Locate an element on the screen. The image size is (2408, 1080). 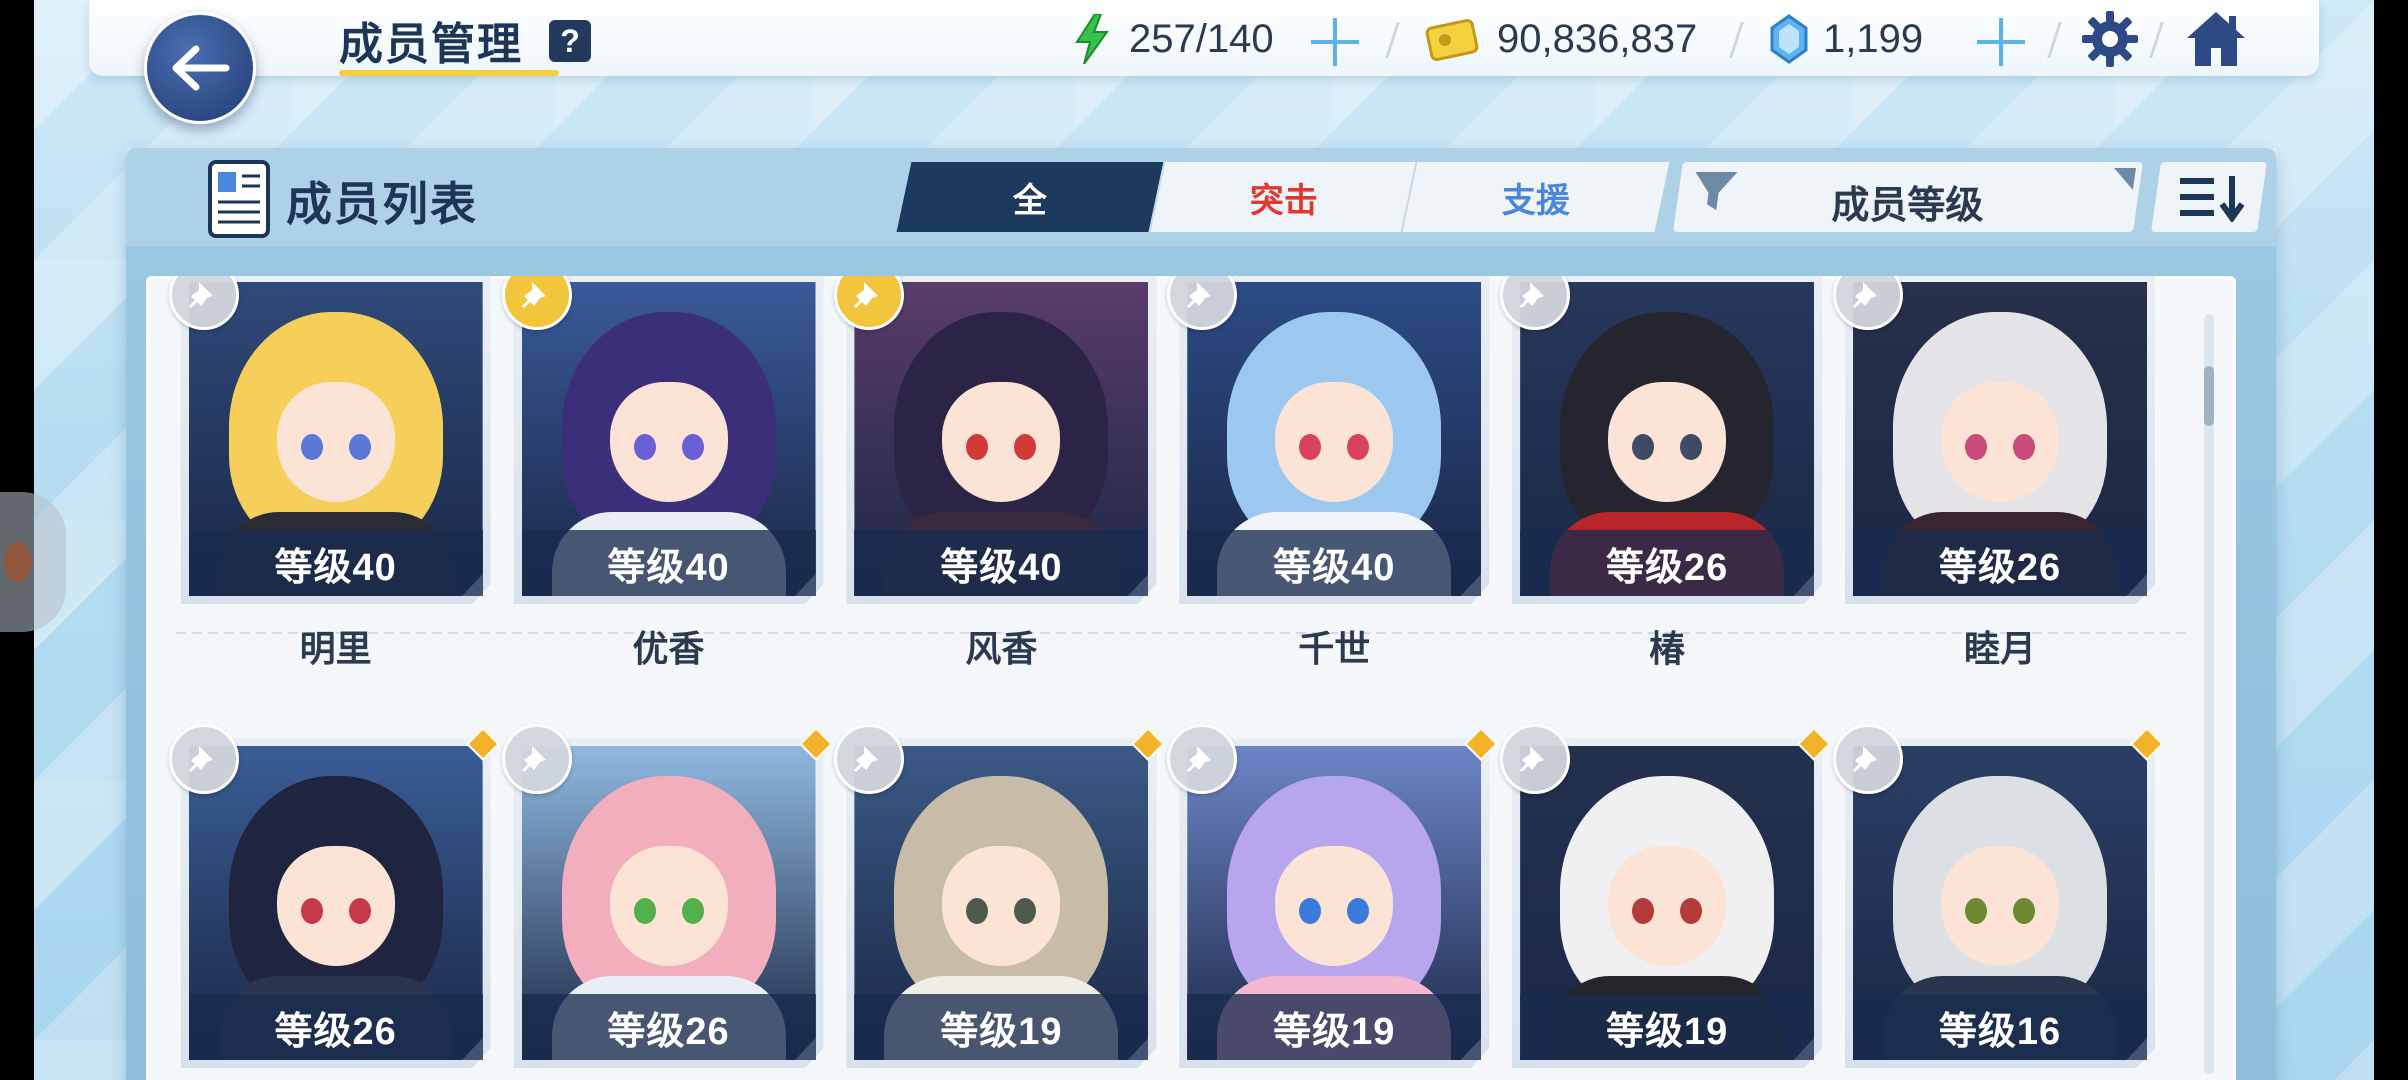
sort-order-button is located at coordinates (2209, 197).